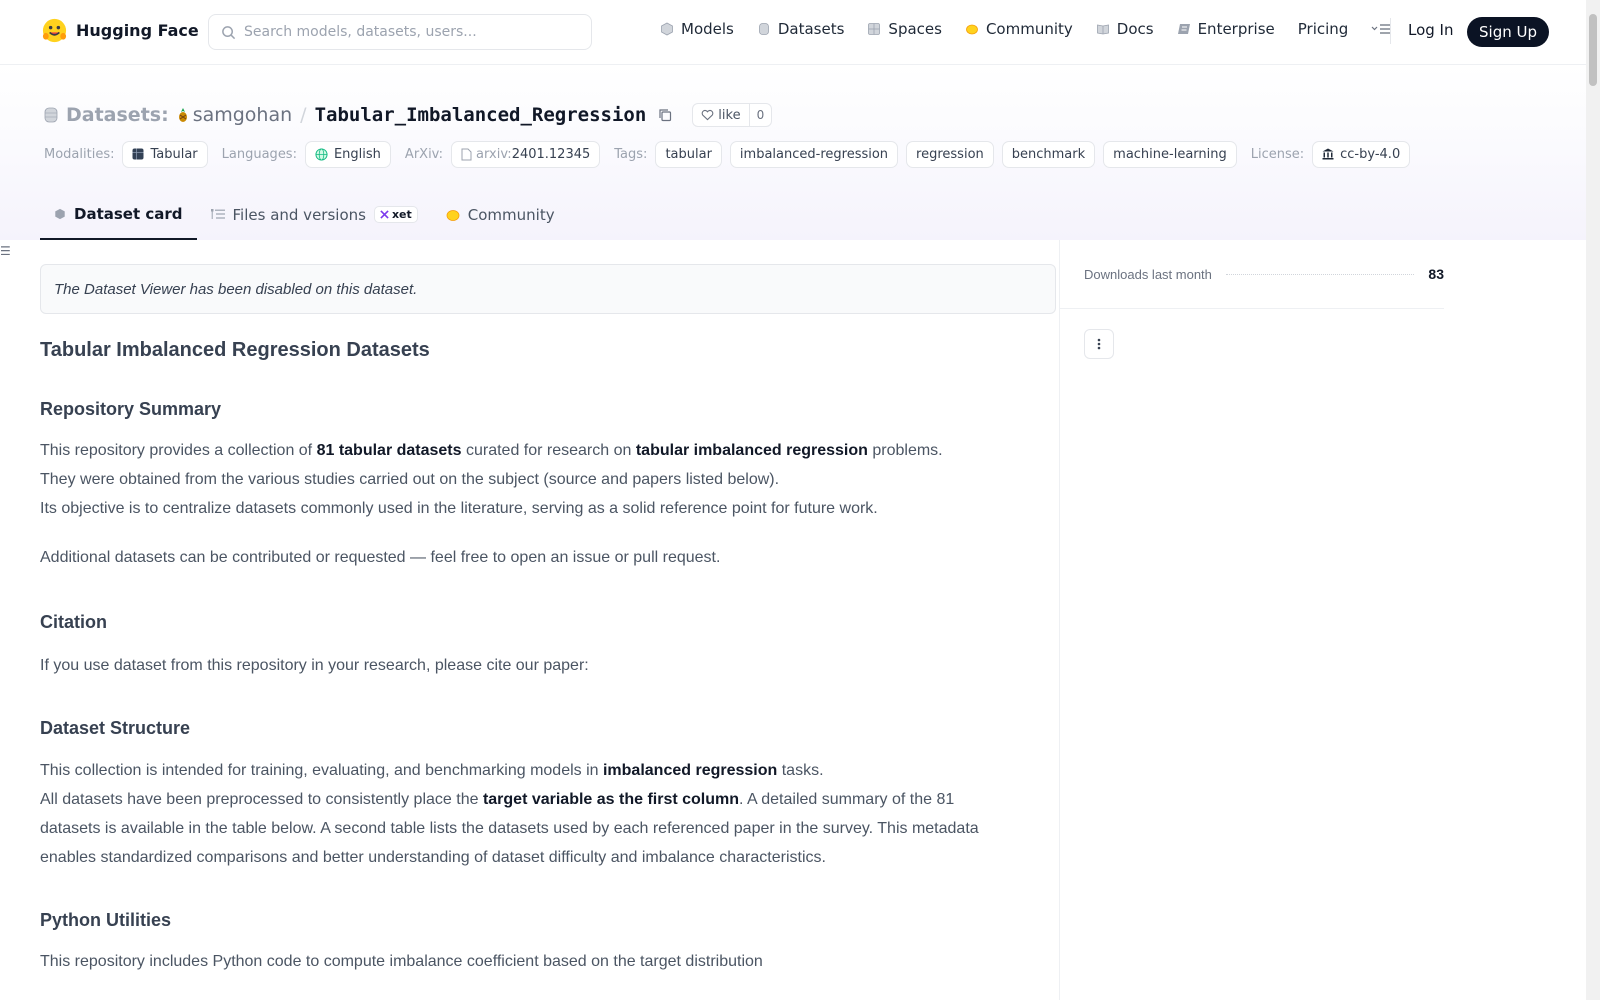 Image resolution: width=1600 pixels, height=1000 pixels. Describe the element at coordinates (915, 29) in the screenshot. I see `nav-spaces-label: Spaces` at that location.